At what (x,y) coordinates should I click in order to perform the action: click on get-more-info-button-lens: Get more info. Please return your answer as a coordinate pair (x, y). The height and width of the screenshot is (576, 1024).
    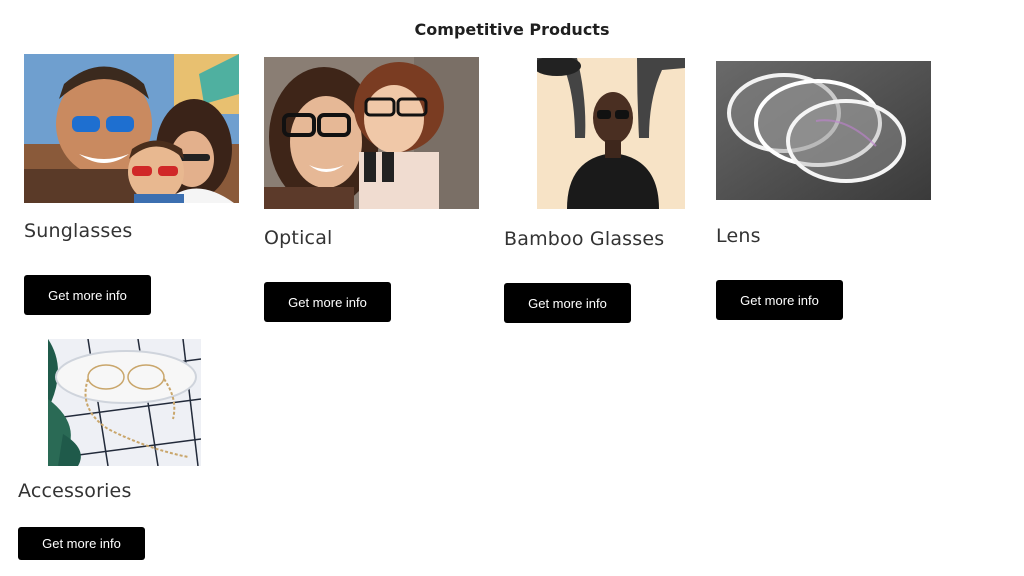
    Looking at the image, I should click on (779, 300).